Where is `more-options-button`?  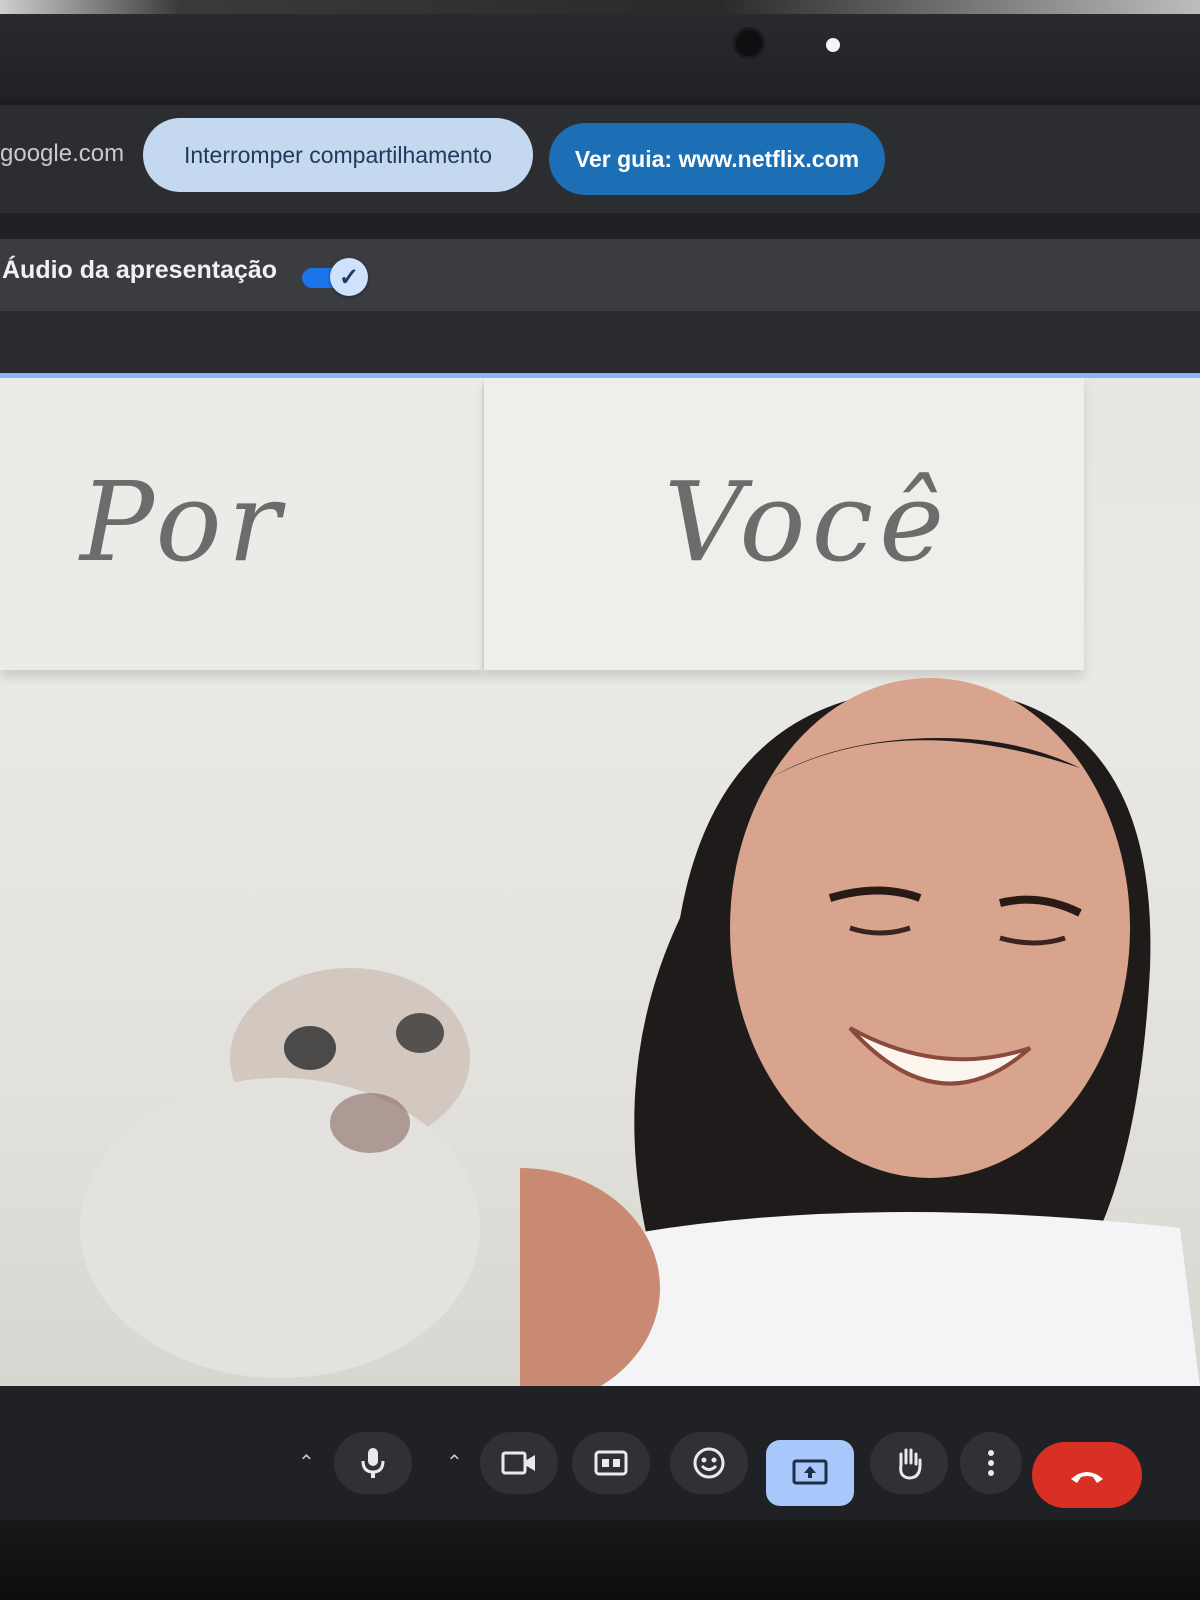
more-options-button is located at coordinates (991, 1463).